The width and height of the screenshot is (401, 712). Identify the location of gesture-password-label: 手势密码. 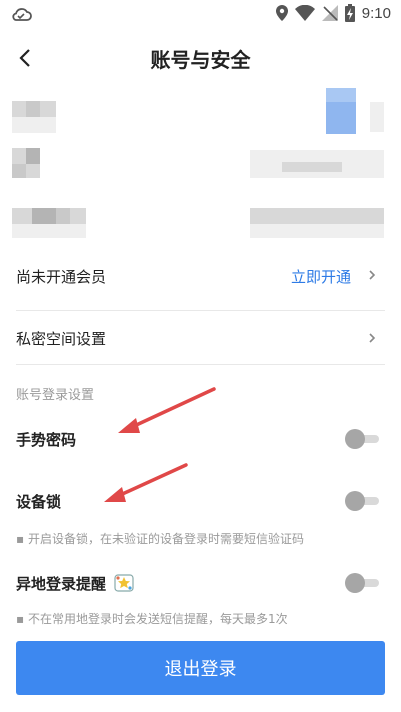
(46, 440).